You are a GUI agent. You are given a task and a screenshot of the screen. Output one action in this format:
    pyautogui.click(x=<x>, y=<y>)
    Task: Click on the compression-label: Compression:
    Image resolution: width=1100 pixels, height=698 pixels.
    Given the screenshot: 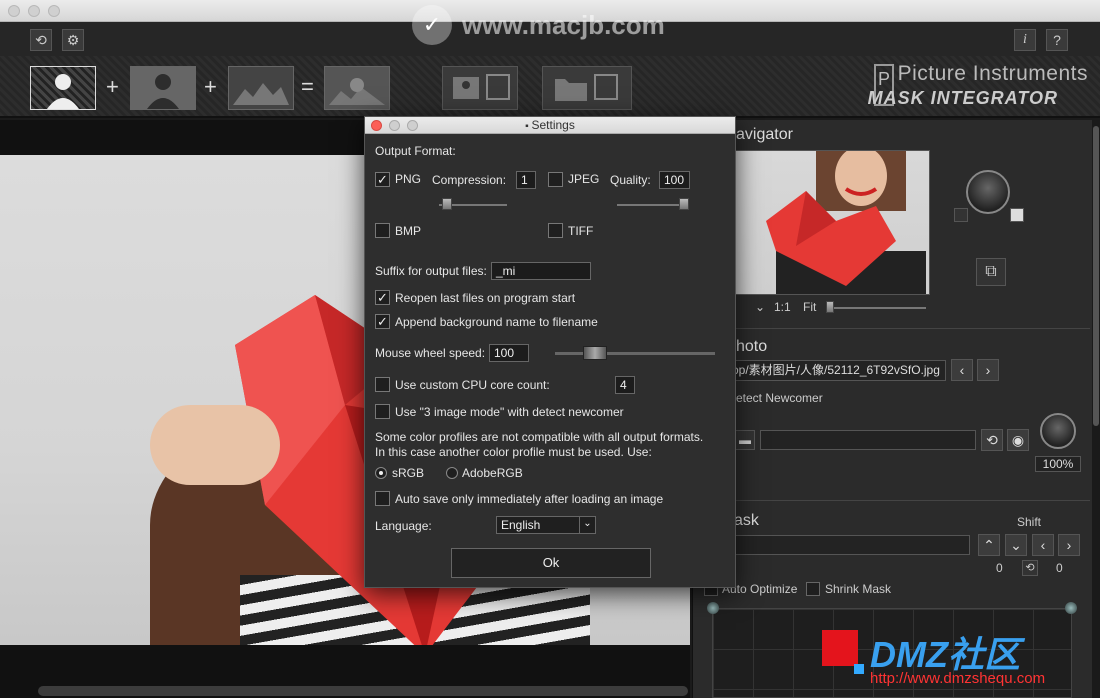 What is the action you would take?
    pyautogui.click(x=469, y=180)
    